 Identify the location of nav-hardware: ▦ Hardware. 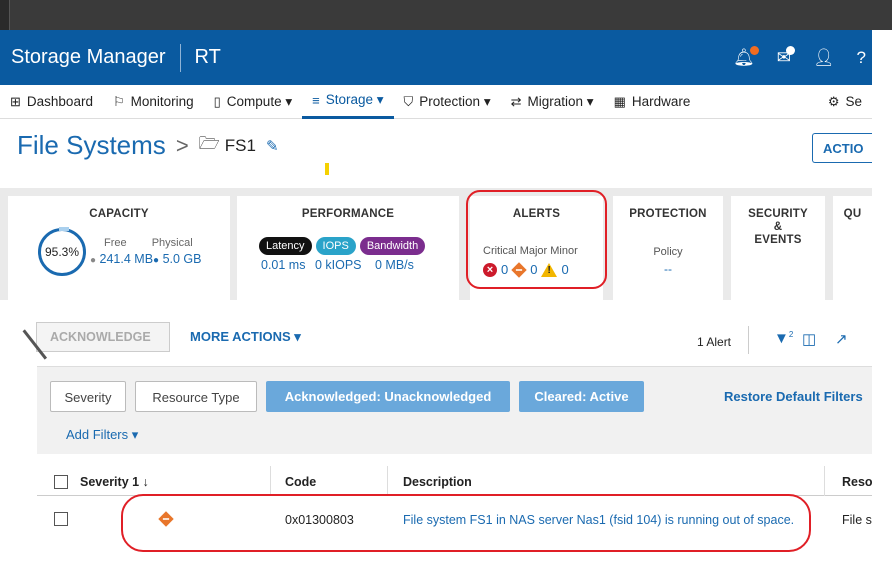
(652, 102).